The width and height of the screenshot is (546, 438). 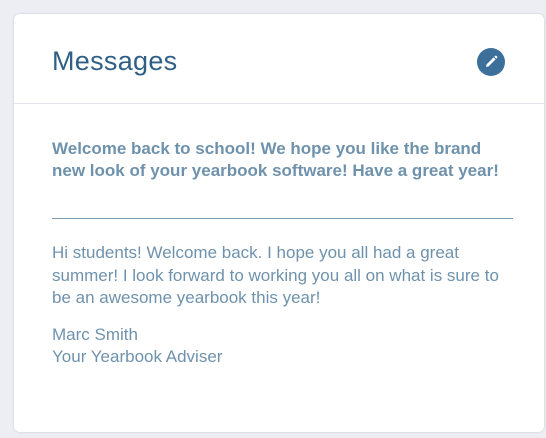 What do you see at coordinates (95, 334) in the screenshot?
I see `signature-name: Marc Smith` at bounding box center [95, 334].